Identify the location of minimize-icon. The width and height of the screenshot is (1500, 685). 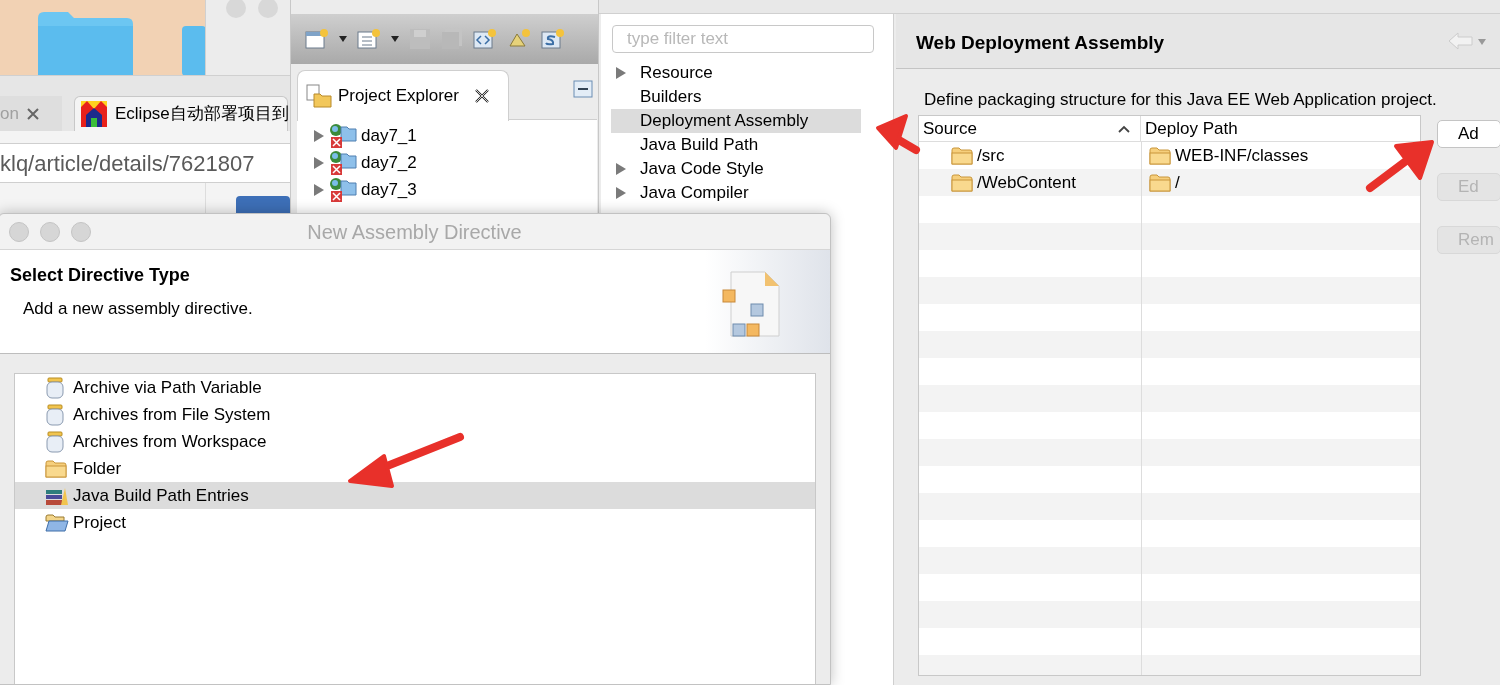
(583, 89).